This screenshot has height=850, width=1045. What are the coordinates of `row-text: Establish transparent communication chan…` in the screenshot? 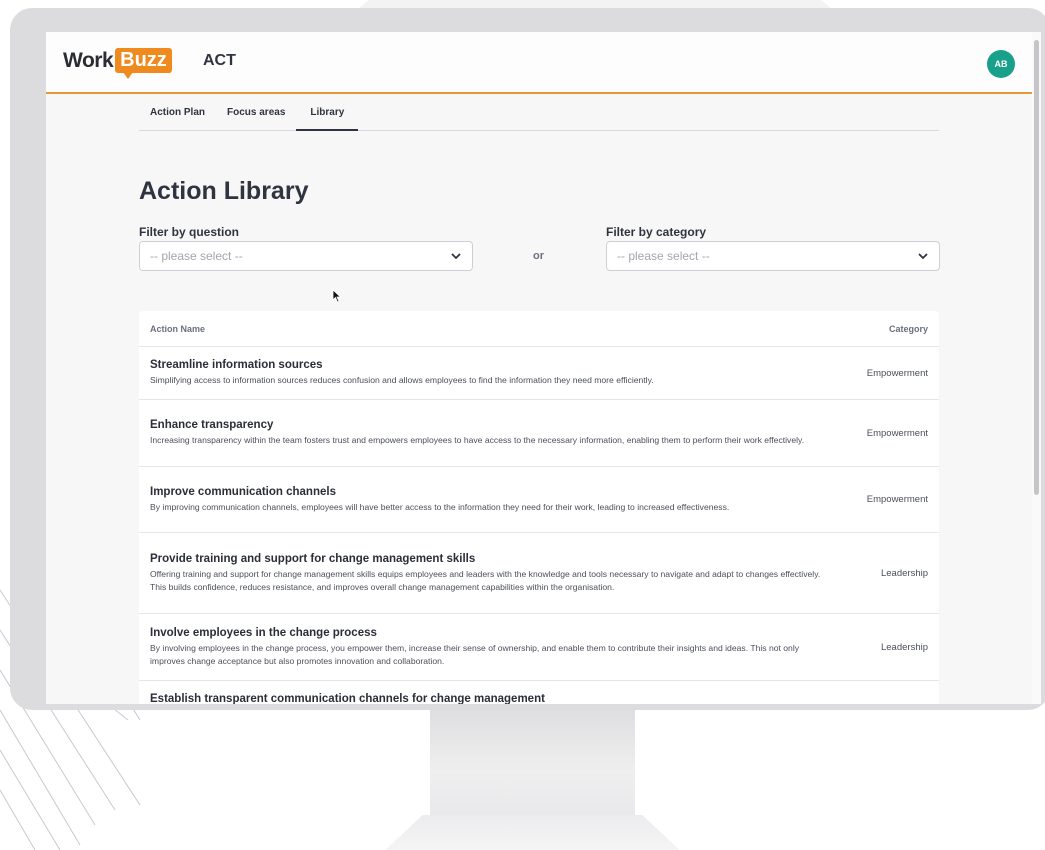 It's located at (490, 698).